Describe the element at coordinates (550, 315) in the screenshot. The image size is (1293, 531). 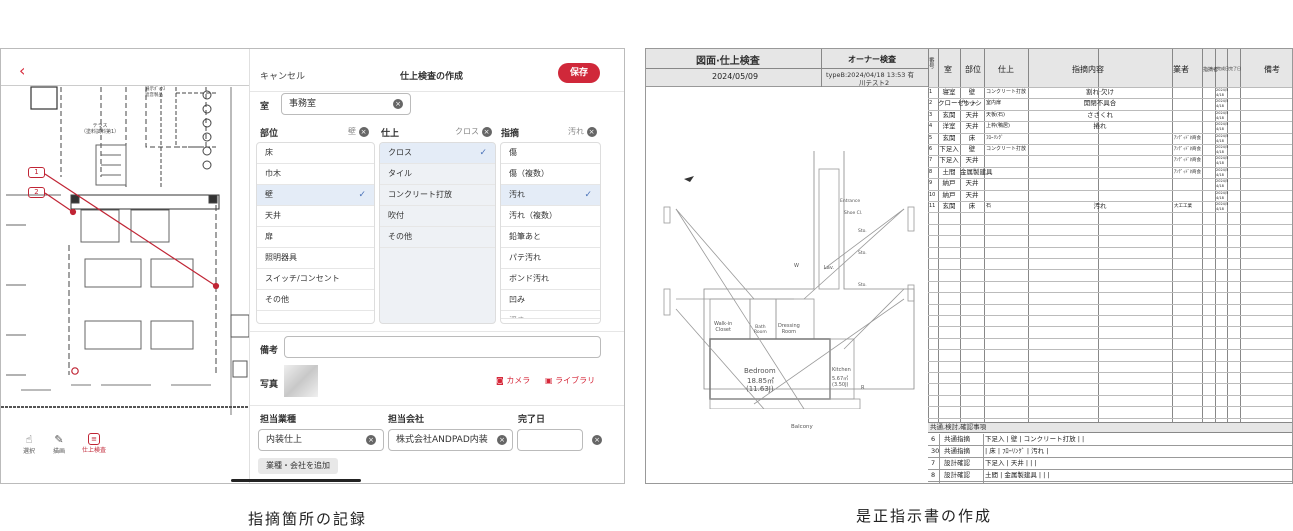
I see `list-item: 浮き` at that location.